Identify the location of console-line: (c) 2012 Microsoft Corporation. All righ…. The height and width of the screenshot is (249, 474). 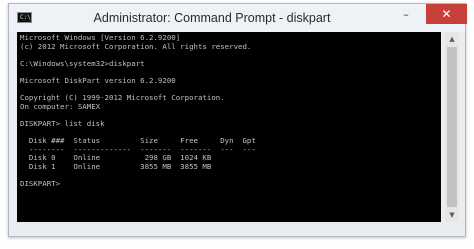
(136, 46).